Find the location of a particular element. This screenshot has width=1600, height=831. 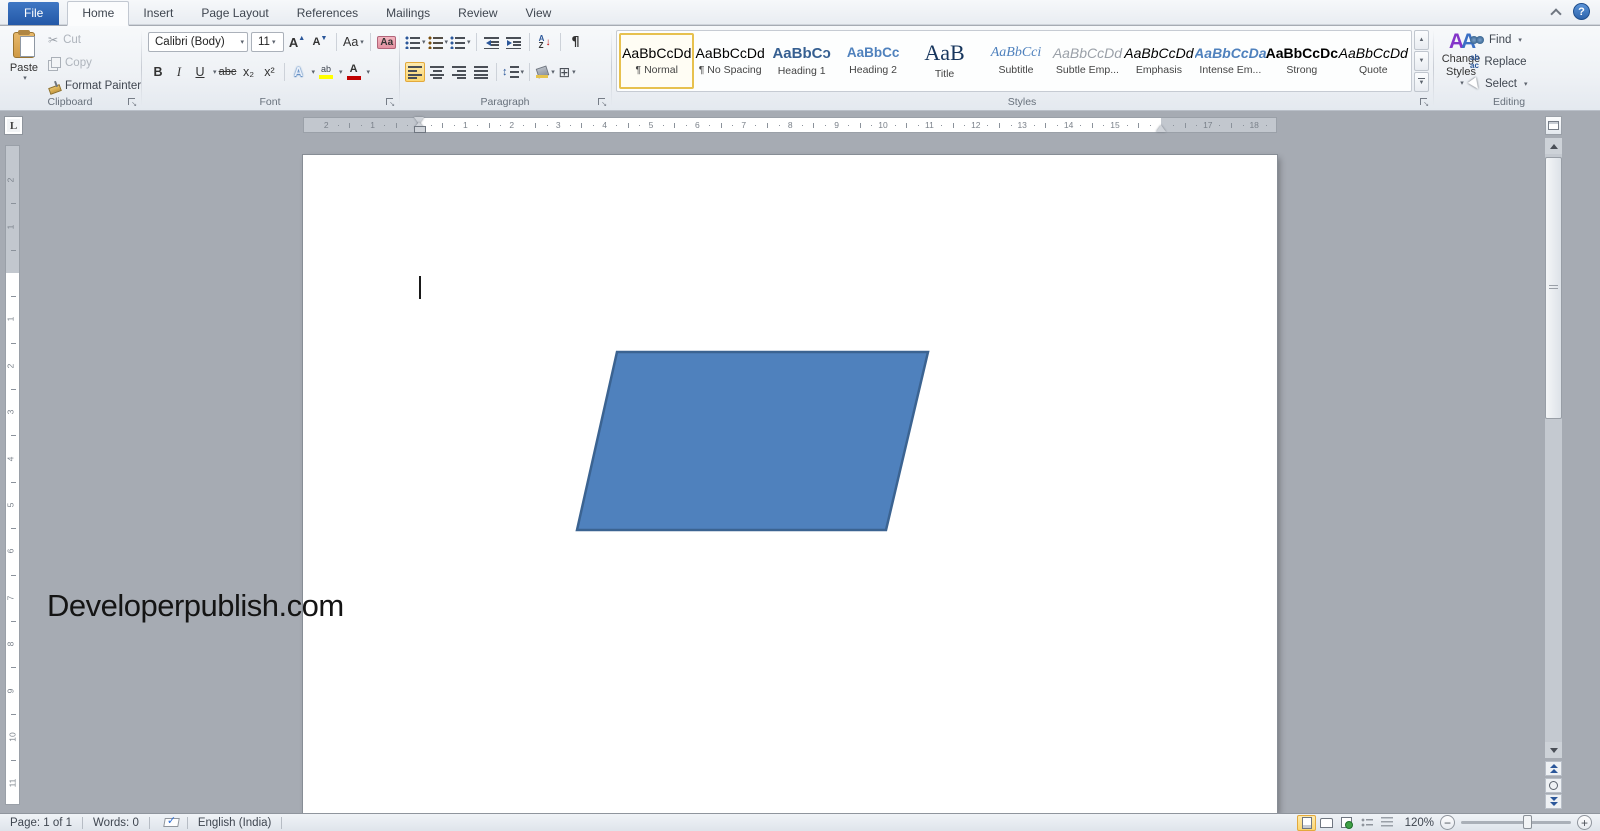

style-heading-2: AaBbCc Heading 2 is located at coordinates (872, 61).